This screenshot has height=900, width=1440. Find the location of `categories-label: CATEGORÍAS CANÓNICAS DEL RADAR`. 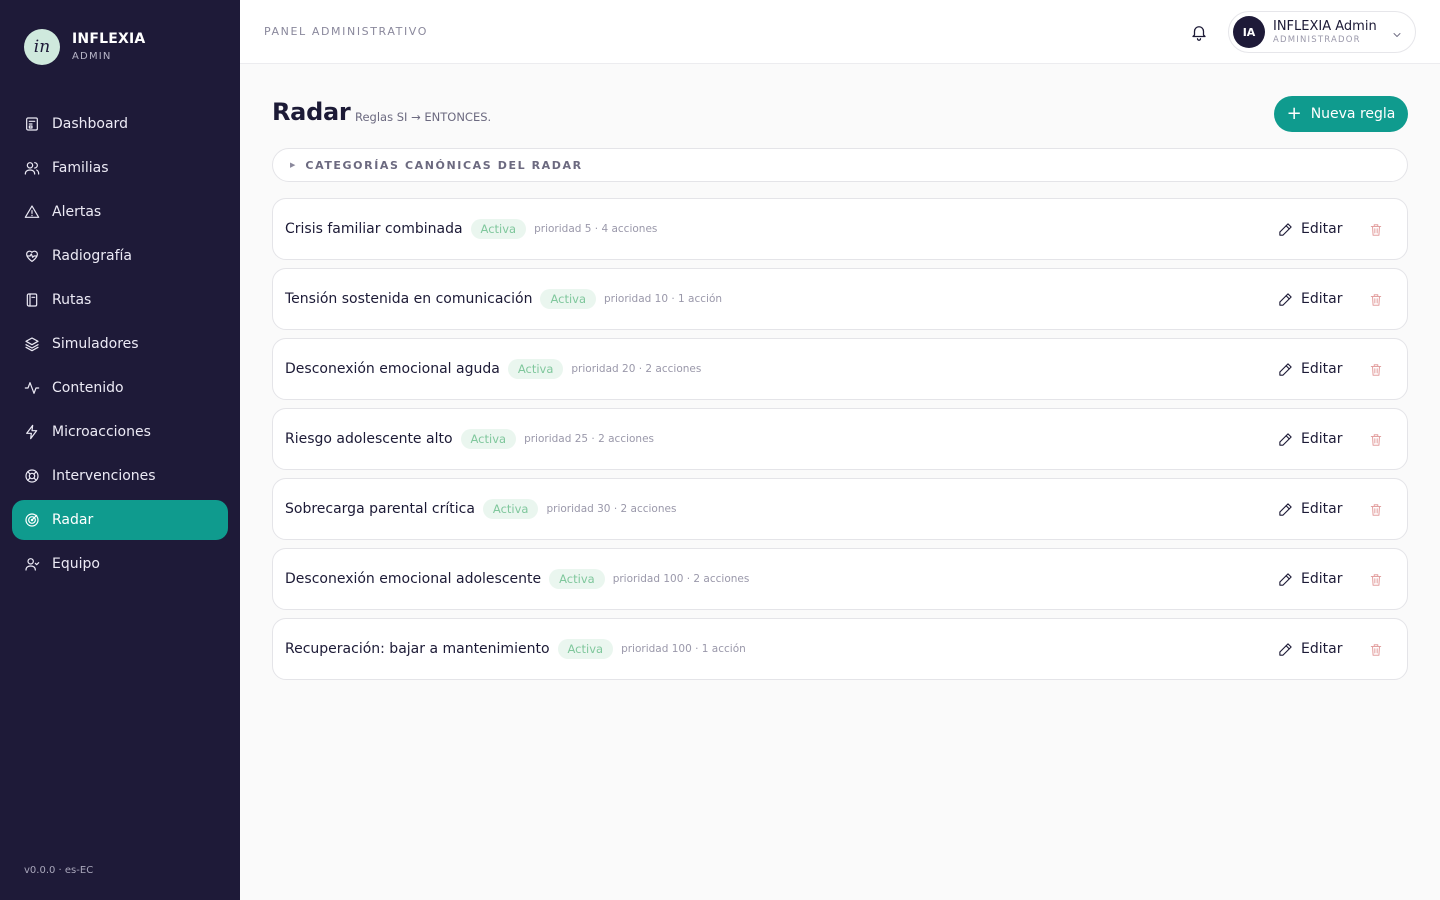

categories-label: CATEGORÍAS CANÓNICAS DEL RADAR is located at coordinates (444, 165).